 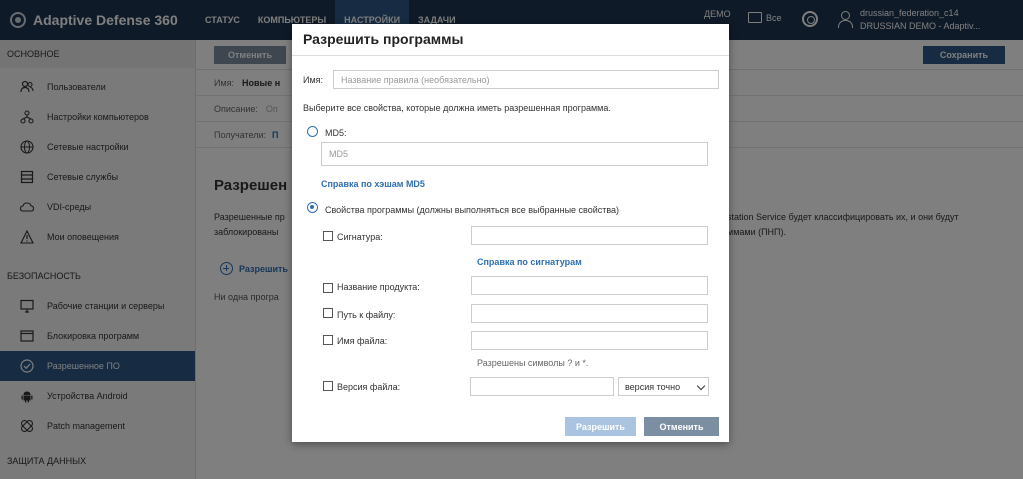 I want to click on file-name-hint: Разрешены символы ? и *., so click(x=533, y=363).